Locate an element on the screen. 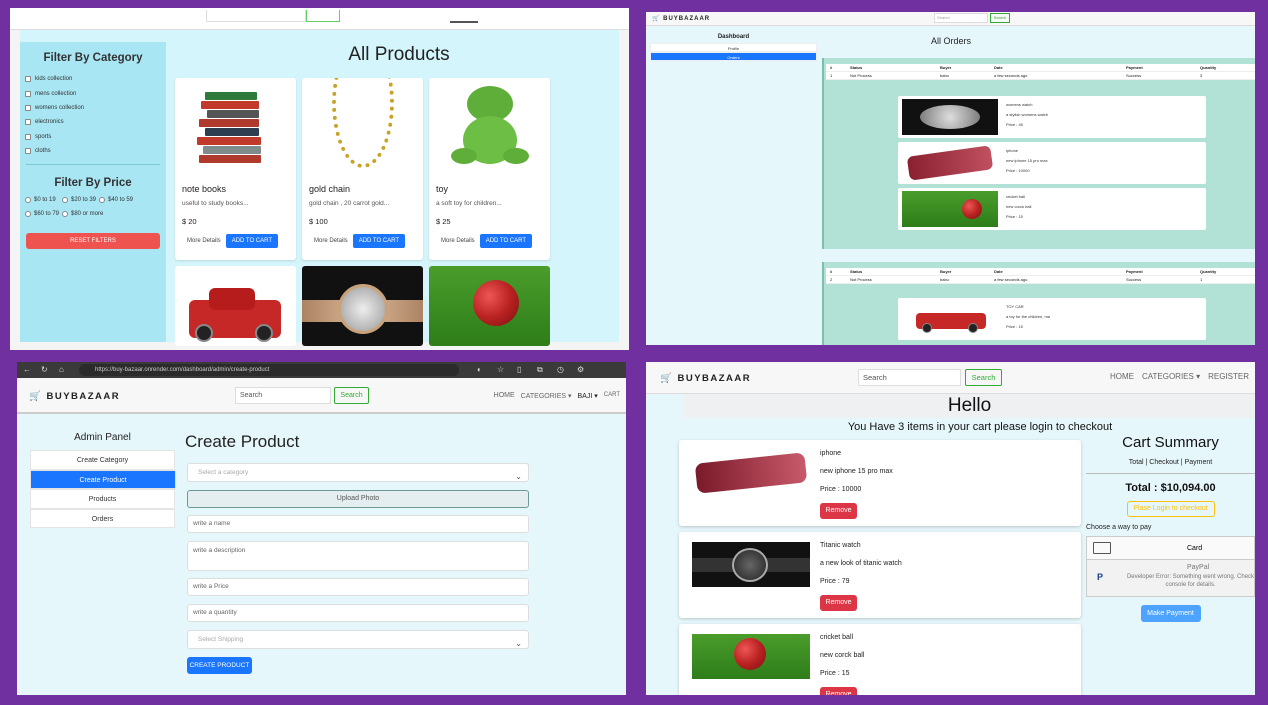 The width and height of the screenshot is (1268, 705). category-checkbox: mens collection is located at coordinates (95, 93).